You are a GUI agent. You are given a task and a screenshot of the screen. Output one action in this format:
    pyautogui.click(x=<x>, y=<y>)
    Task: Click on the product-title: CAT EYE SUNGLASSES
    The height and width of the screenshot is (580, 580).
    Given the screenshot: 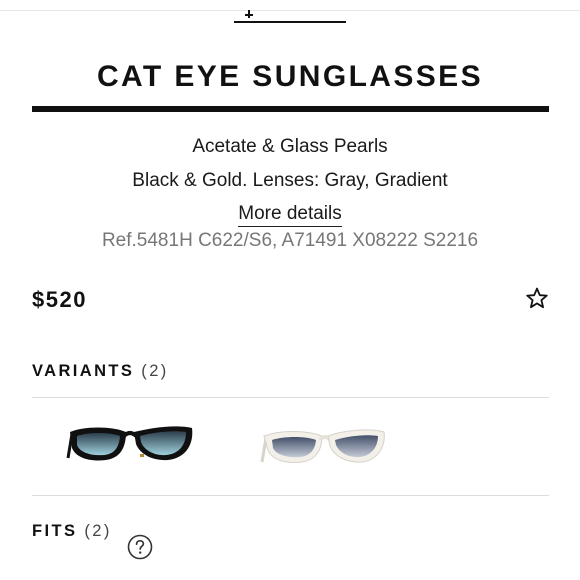 What is the action you would take?
    pyautogui.click(x=290, y=76)
    